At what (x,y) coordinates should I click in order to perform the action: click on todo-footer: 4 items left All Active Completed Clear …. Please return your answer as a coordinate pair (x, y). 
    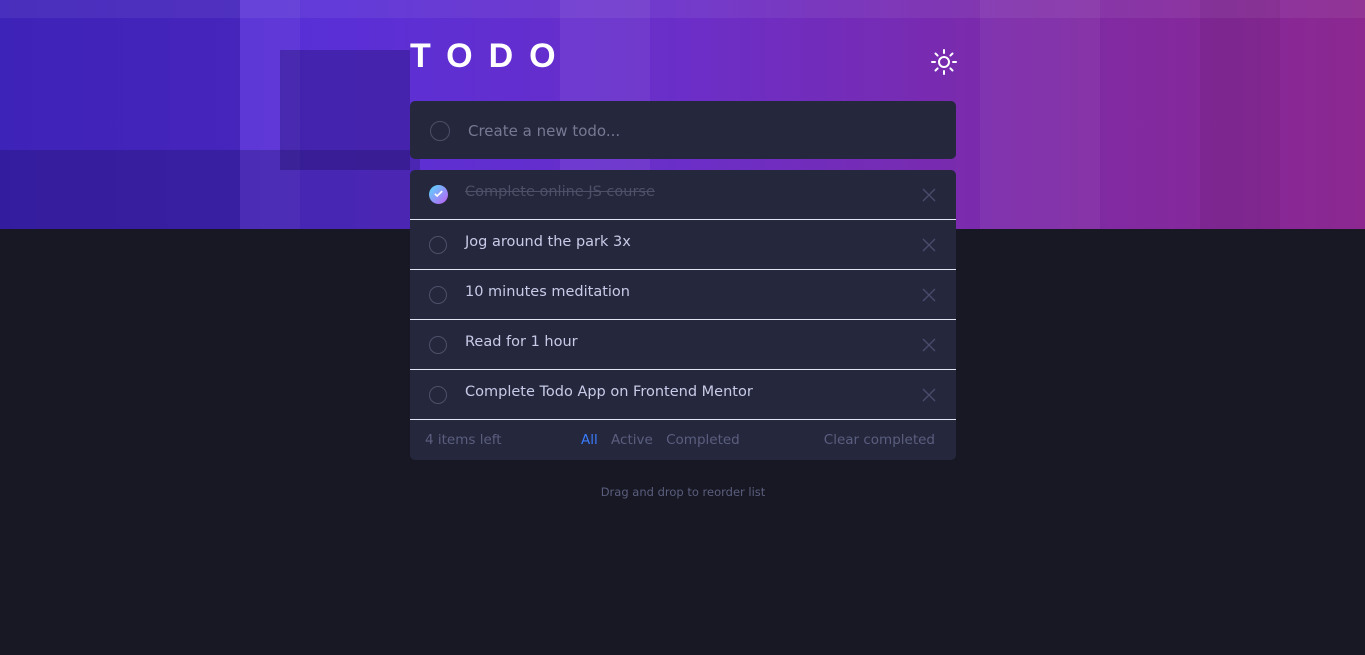
    Looking at the image, I should click on (683, 440).